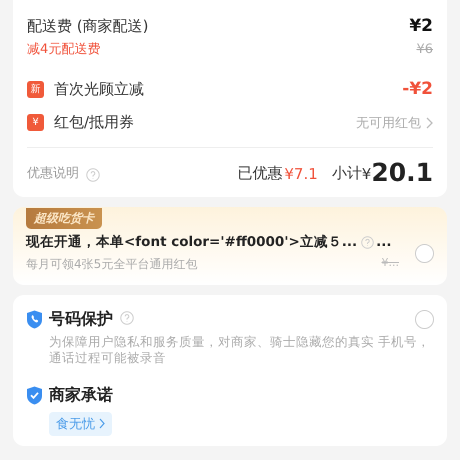  I want to click on fee-label: 配送费 (商家配送), so click(87, 26).